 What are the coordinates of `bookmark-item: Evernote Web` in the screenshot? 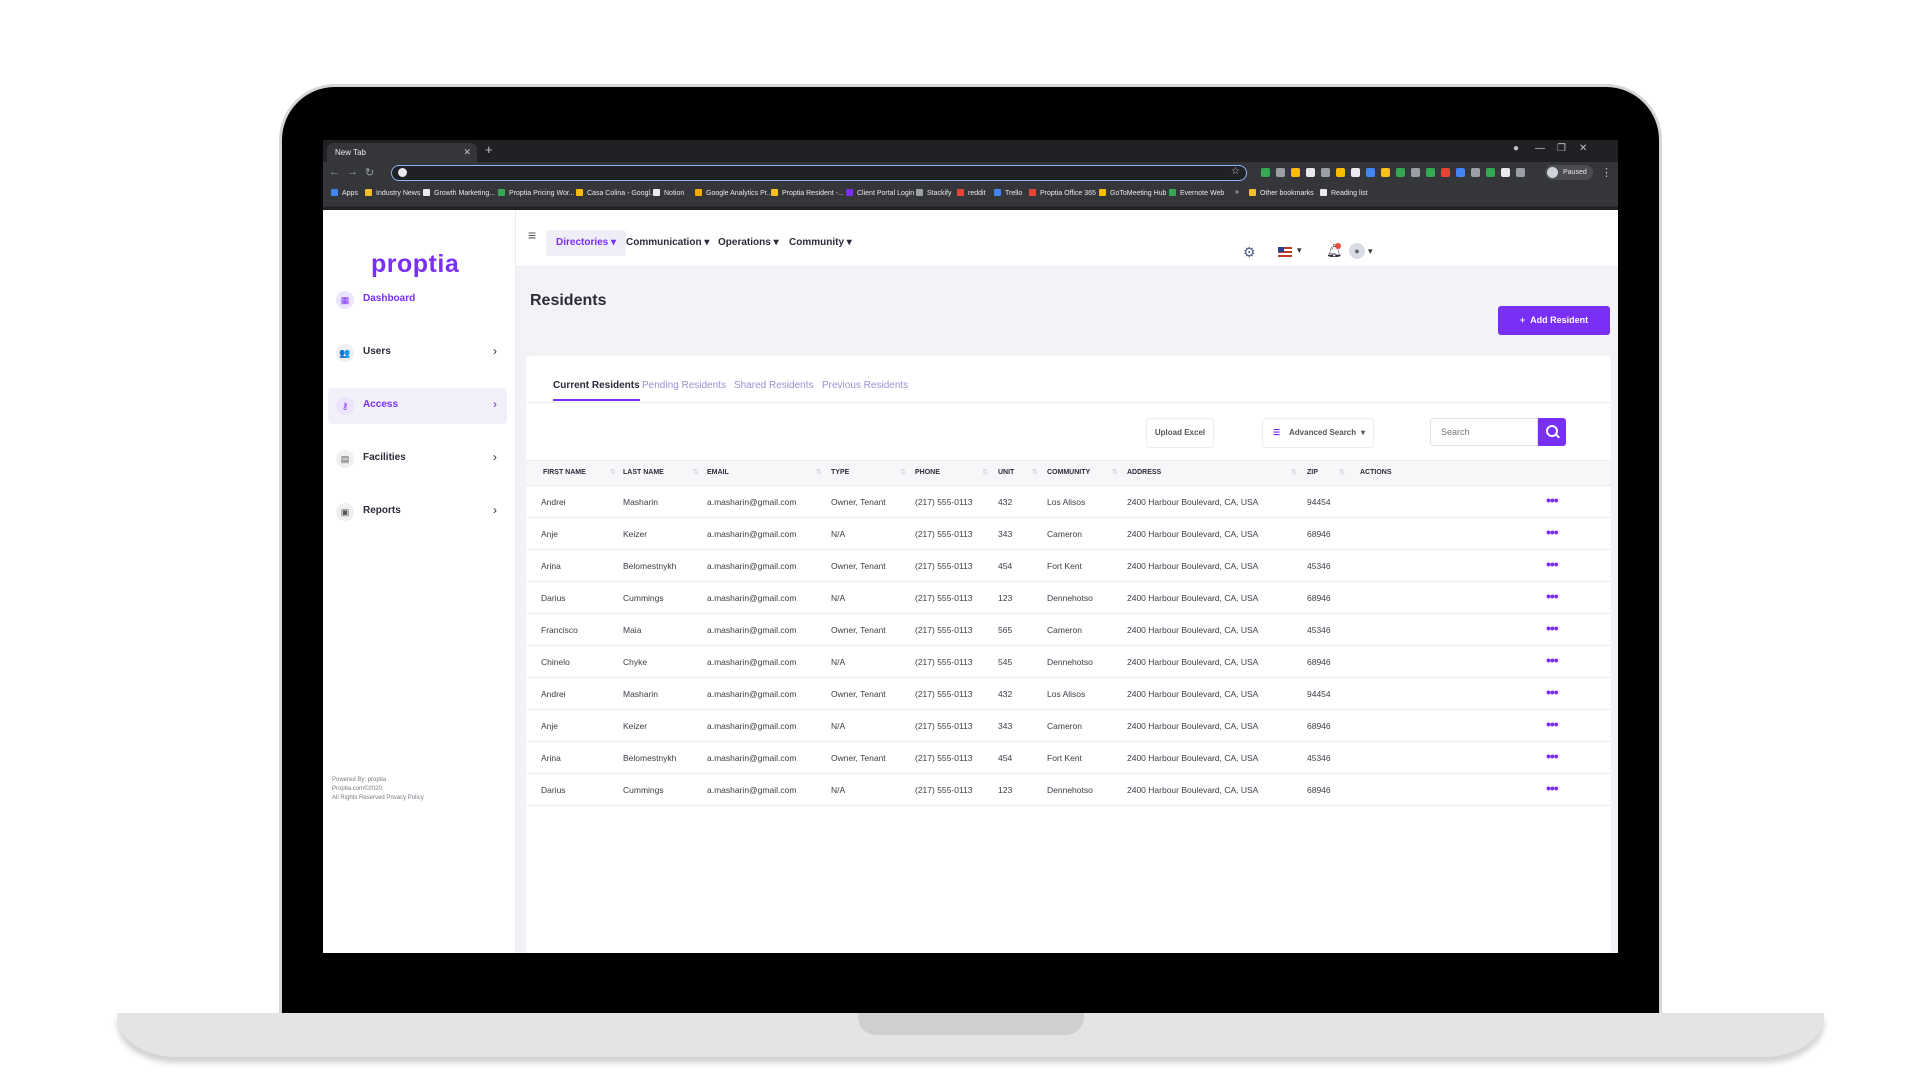 It's located at (1196, 193).